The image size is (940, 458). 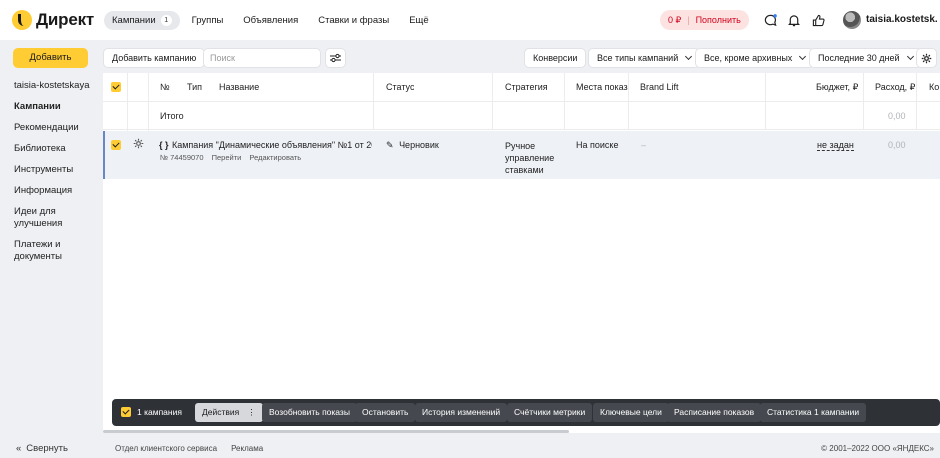 I want to click on chat-icon, so click(x=770, y=20).